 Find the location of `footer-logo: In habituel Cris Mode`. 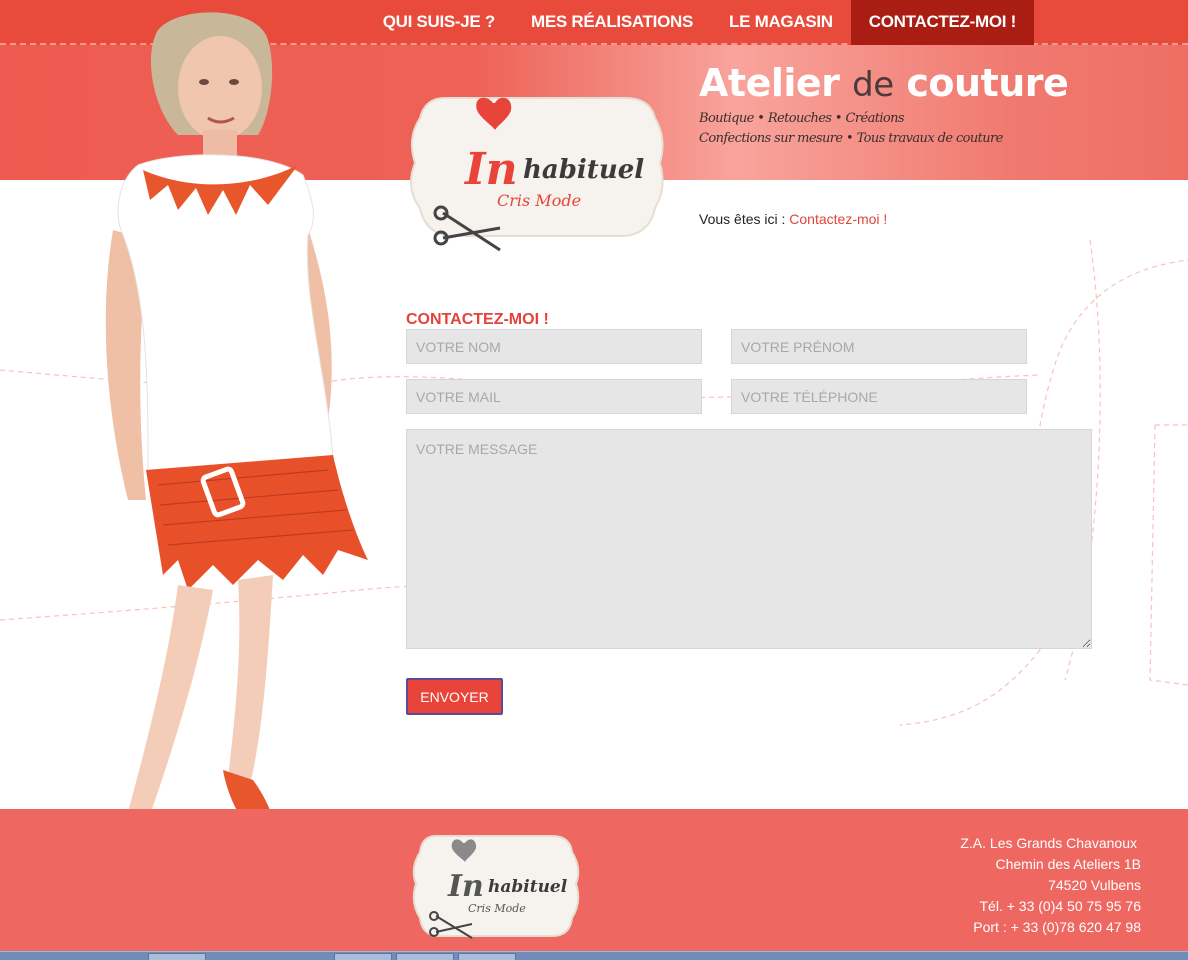

footer-logo: In habituel Cris Mode is located at coordinates (496, 887).